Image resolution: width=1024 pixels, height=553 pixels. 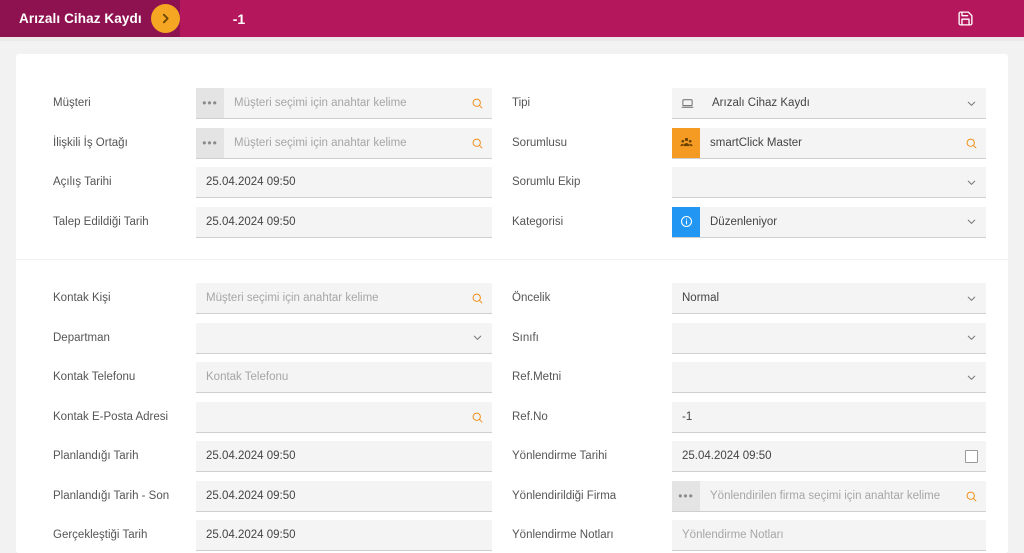 What do you see at coordinates (80, 18) in the screenshot?
I see `page-title: Arızalı Cihaz Kaydı` at bounding box center [80, 18].